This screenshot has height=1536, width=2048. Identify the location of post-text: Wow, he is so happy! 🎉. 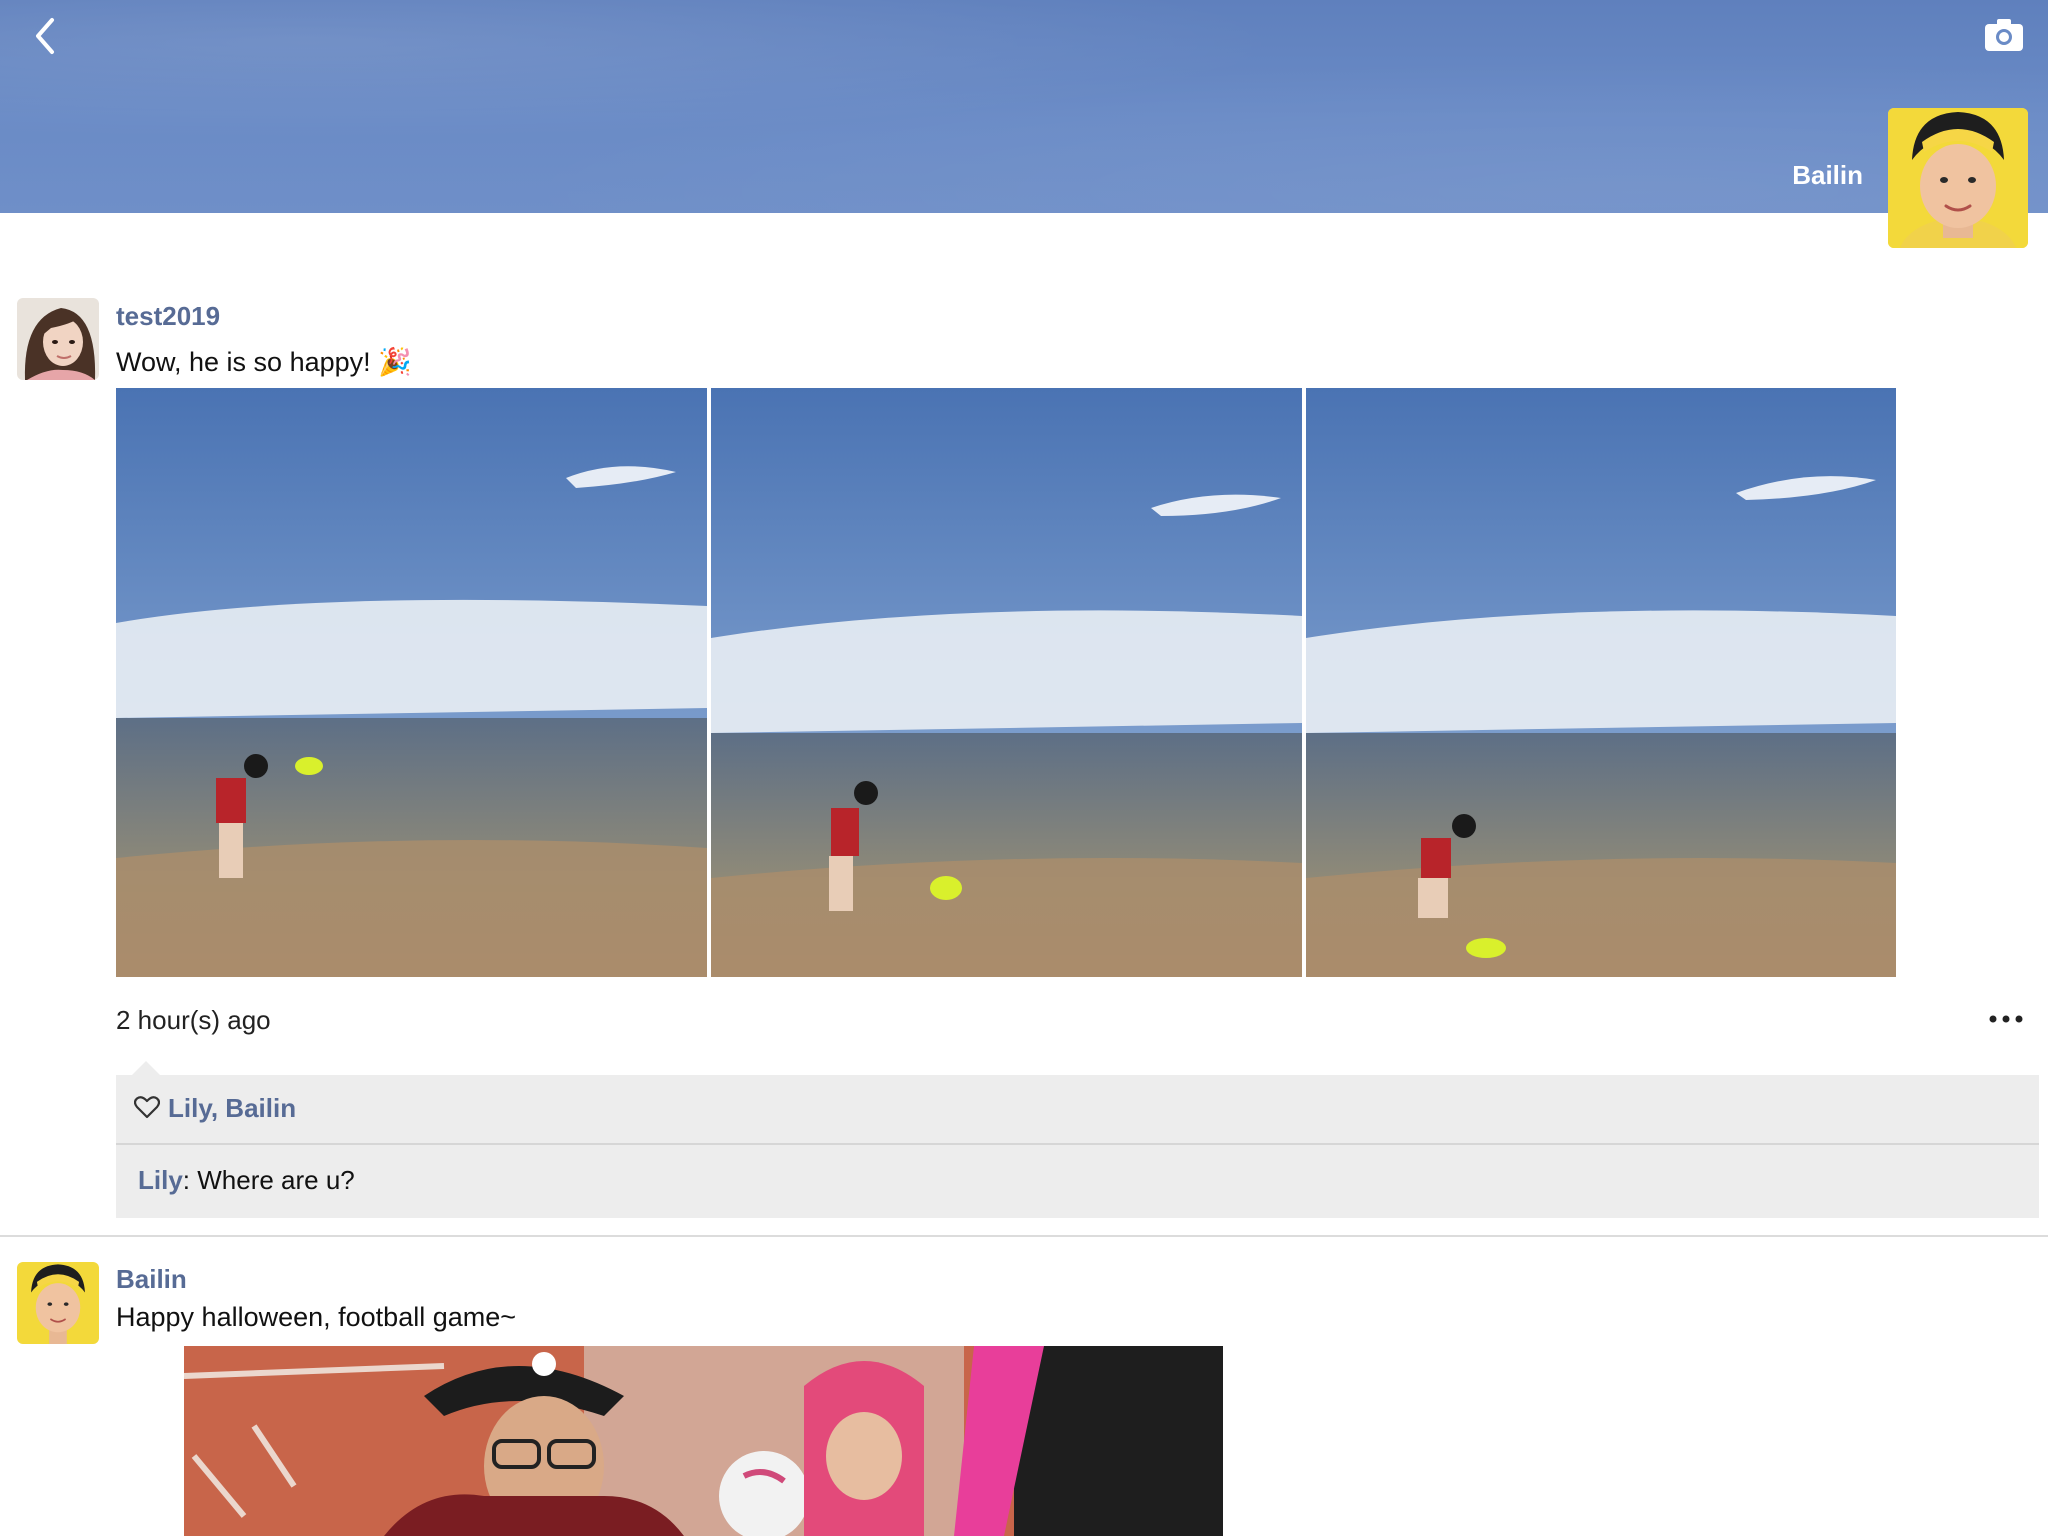
(264, 362).